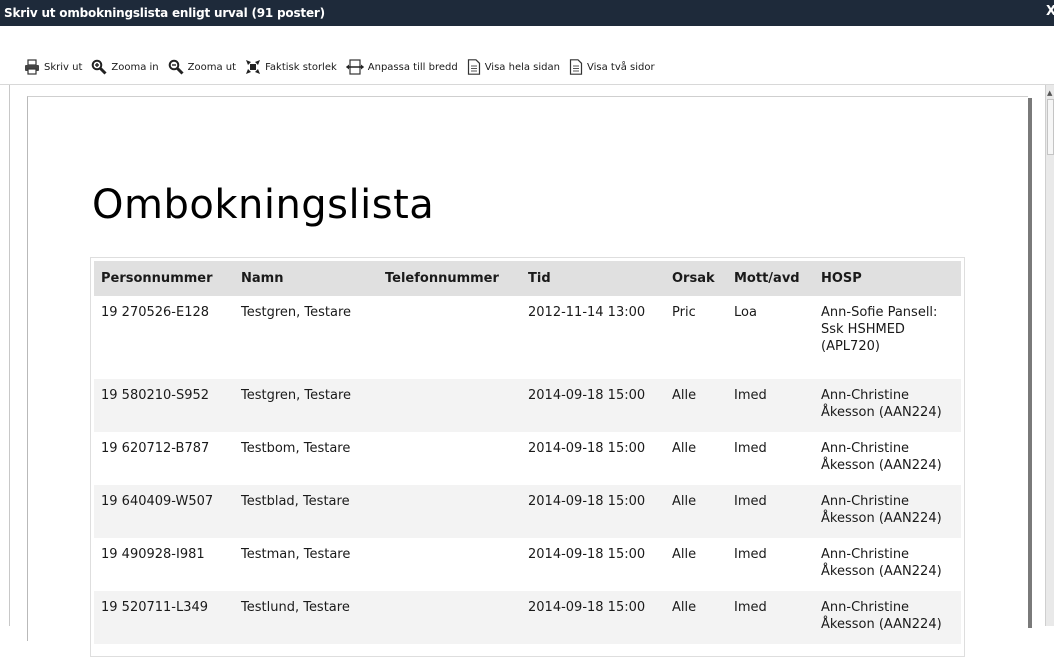 The height and width of the screenshot is (657, 1054). I want to click on actual-size-label: Faktisk storlek, so click(301, 67).